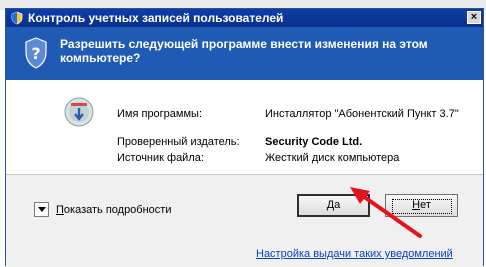 The width and height of the screenshot is (486, 267). Describe the element at coordinates (332, 158) in the screenshot. I see `source-value: Жесткий диск компьютера` at that location.